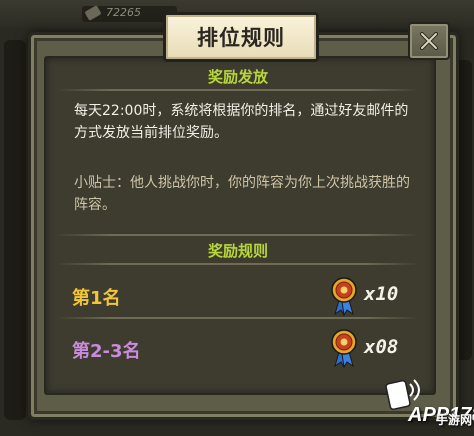 Image resolution: width=474 pixels, height=436 pixels. I want to click on tip-text: 小贴士：他人挑战你时，你的阵容为你上次挑战获胜的阵容。, so click(242, 194).